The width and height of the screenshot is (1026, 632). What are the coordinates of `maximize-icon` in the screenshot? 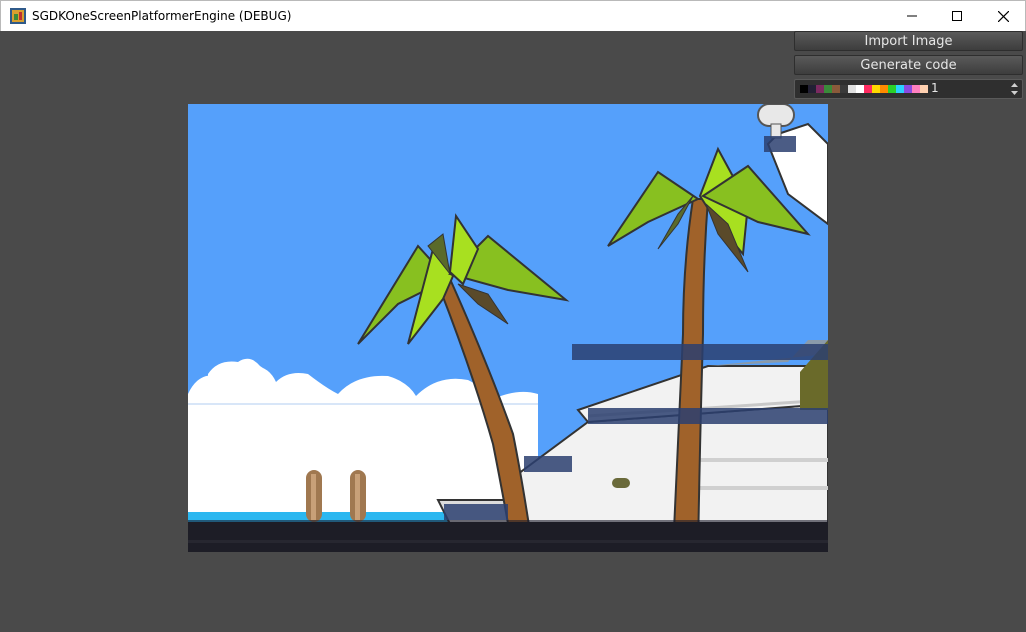 It's located at (957, 16).